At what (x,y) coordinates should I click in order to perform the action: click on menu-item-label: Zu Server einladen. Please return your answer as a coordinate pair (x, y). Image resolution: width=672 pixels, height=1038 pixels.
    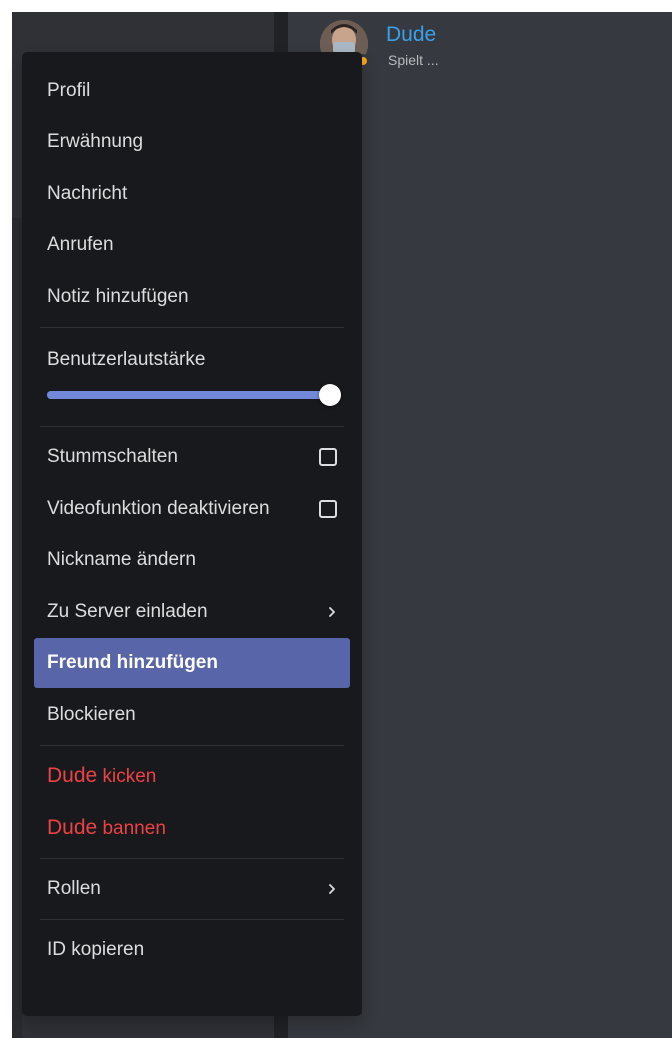
    Looking at the image, I should click on (127, 611).